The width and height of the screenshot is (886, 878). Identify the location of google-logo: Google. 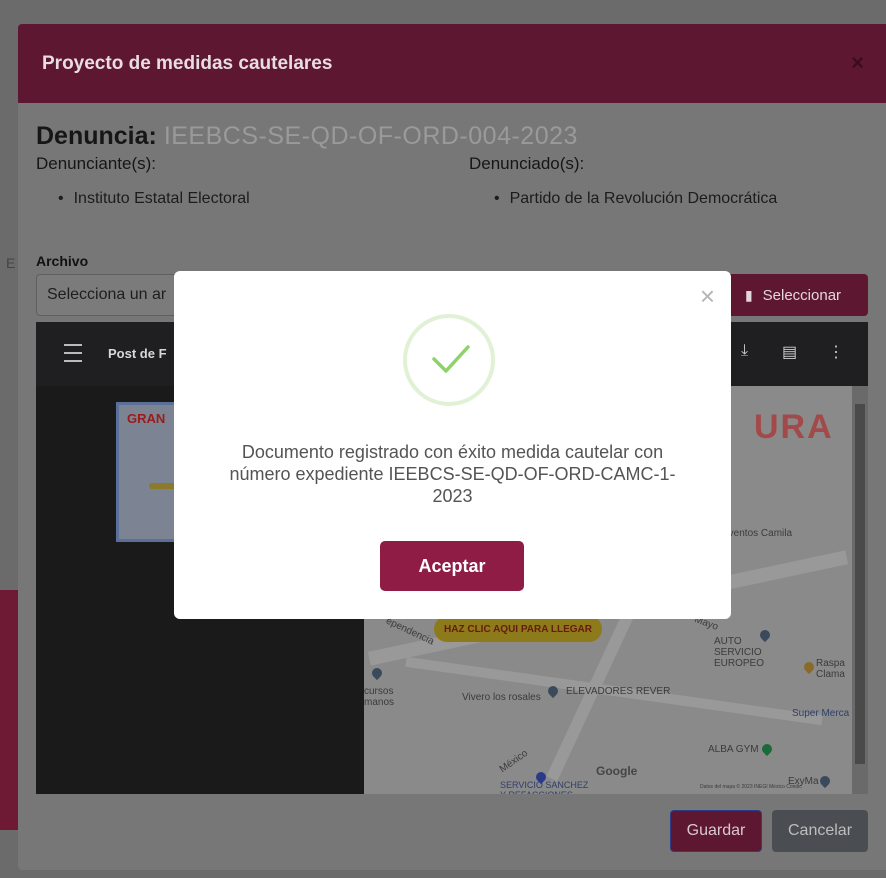
(617, 771).